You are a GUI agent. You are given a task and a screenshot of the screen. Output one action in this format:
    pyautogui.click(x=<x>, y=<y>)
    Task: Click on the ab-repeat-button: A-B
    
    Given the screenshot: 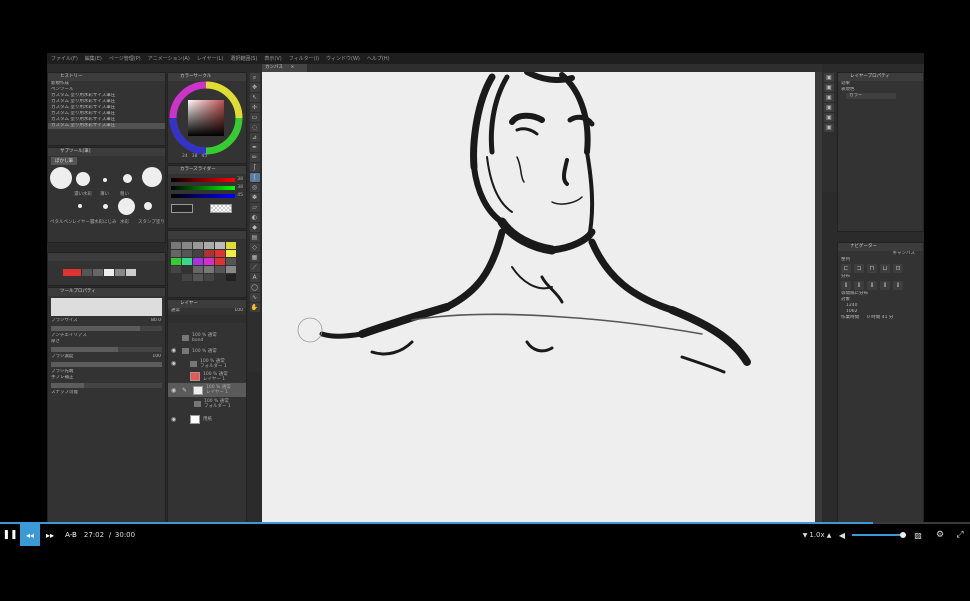 What is the action you would take?
    pyautogui.click(x=71, y=535)
    